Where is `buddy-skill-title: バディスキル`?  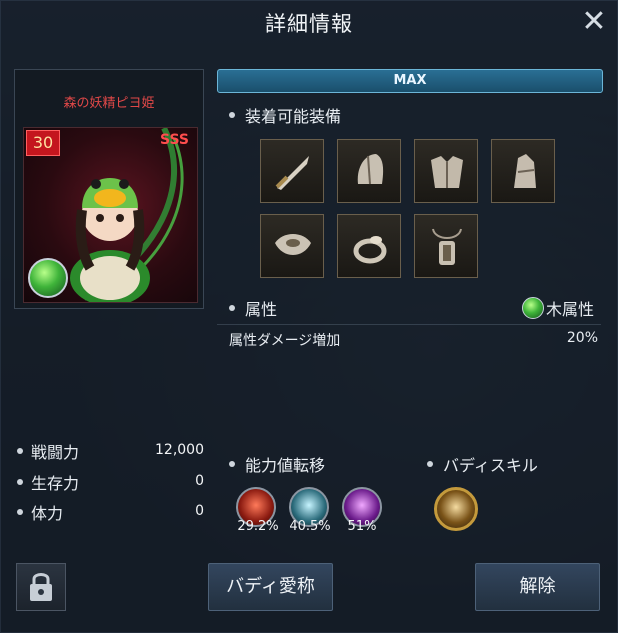
buddy-skill-title: バディスキル is located at coordinates (490, 465).